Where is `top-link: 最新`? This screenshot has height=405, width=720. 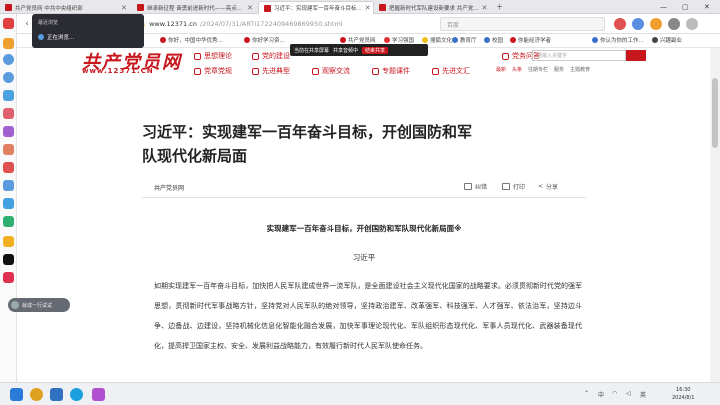
top-link: 最新 is located at coordinates (501, 69).